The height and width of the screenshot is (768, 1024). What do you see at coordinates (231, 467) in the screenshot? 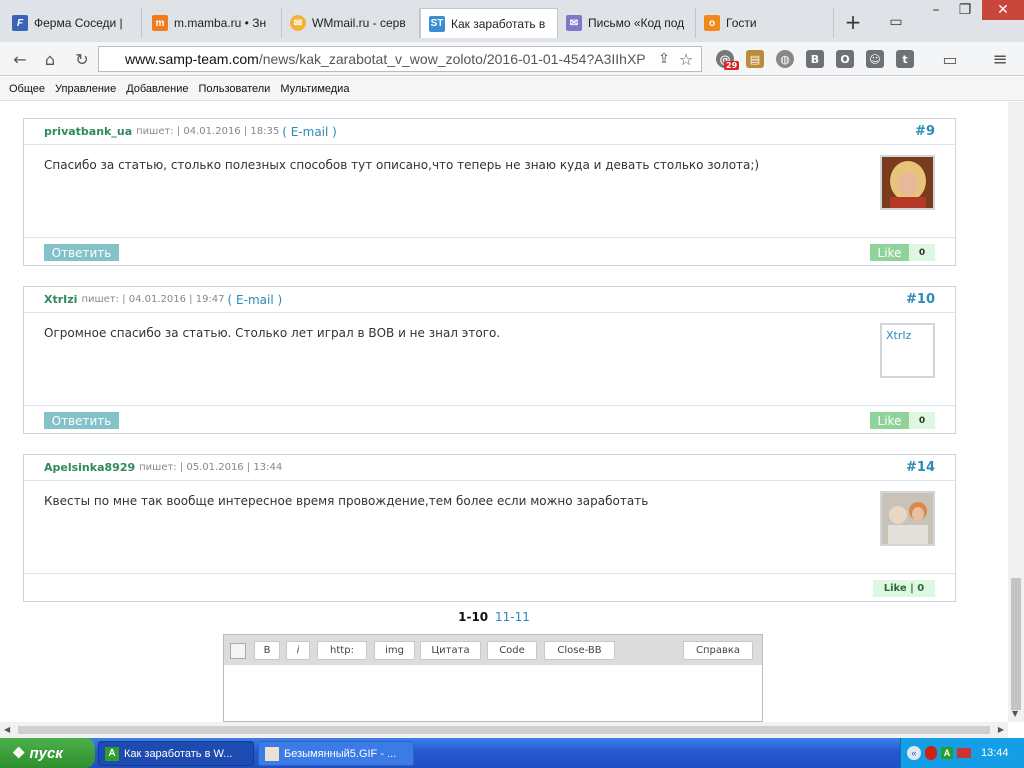
I see `comment-date: | 05.01.2016 | 13:44` at bounding box center [231, 467].